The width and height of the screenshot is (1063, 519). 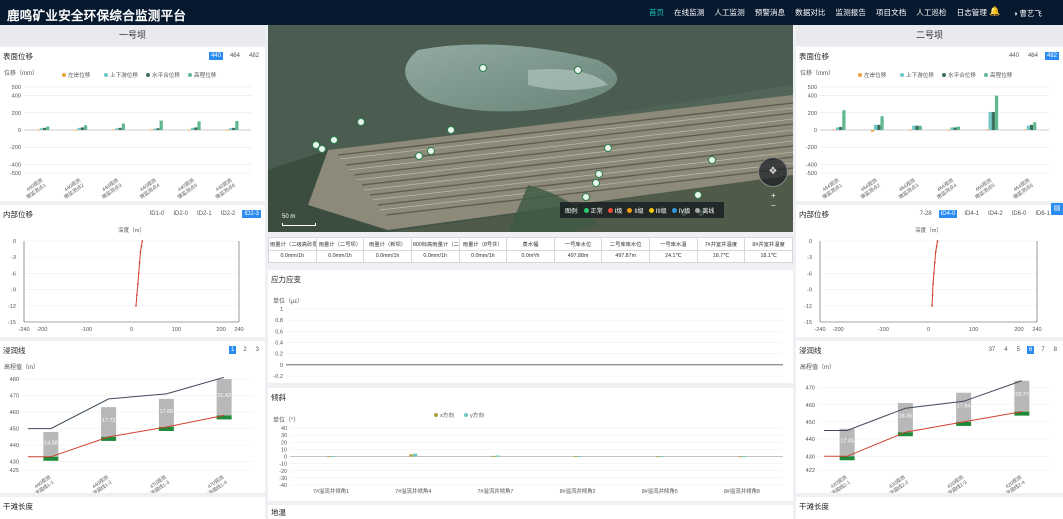 I want to click on legend-label: III级, so click(x=661, y=211).